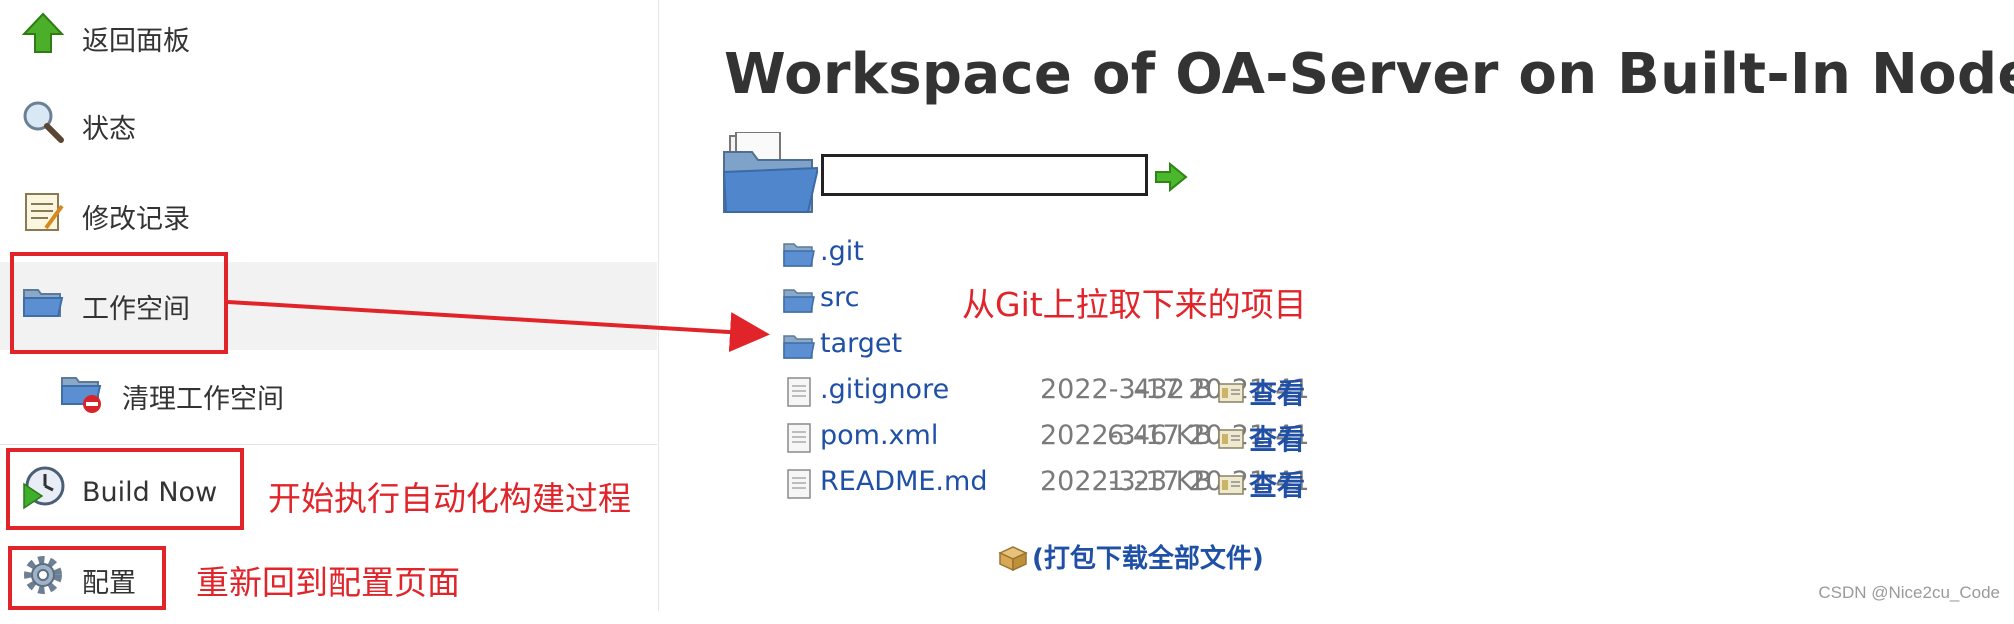 This screenshot has height=624, width=2014. I want to click on watermark: CSDN @Nice2cu_Code, so click(1909, 592).